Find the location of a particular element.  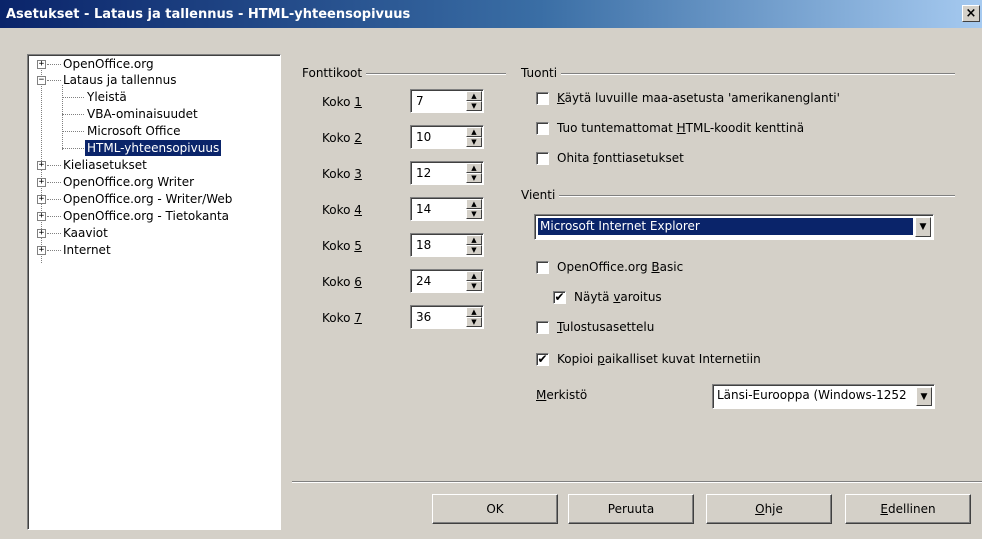

print-layout-checkbox-label: Tulostusasettelu is located at coordinates (605, 327).